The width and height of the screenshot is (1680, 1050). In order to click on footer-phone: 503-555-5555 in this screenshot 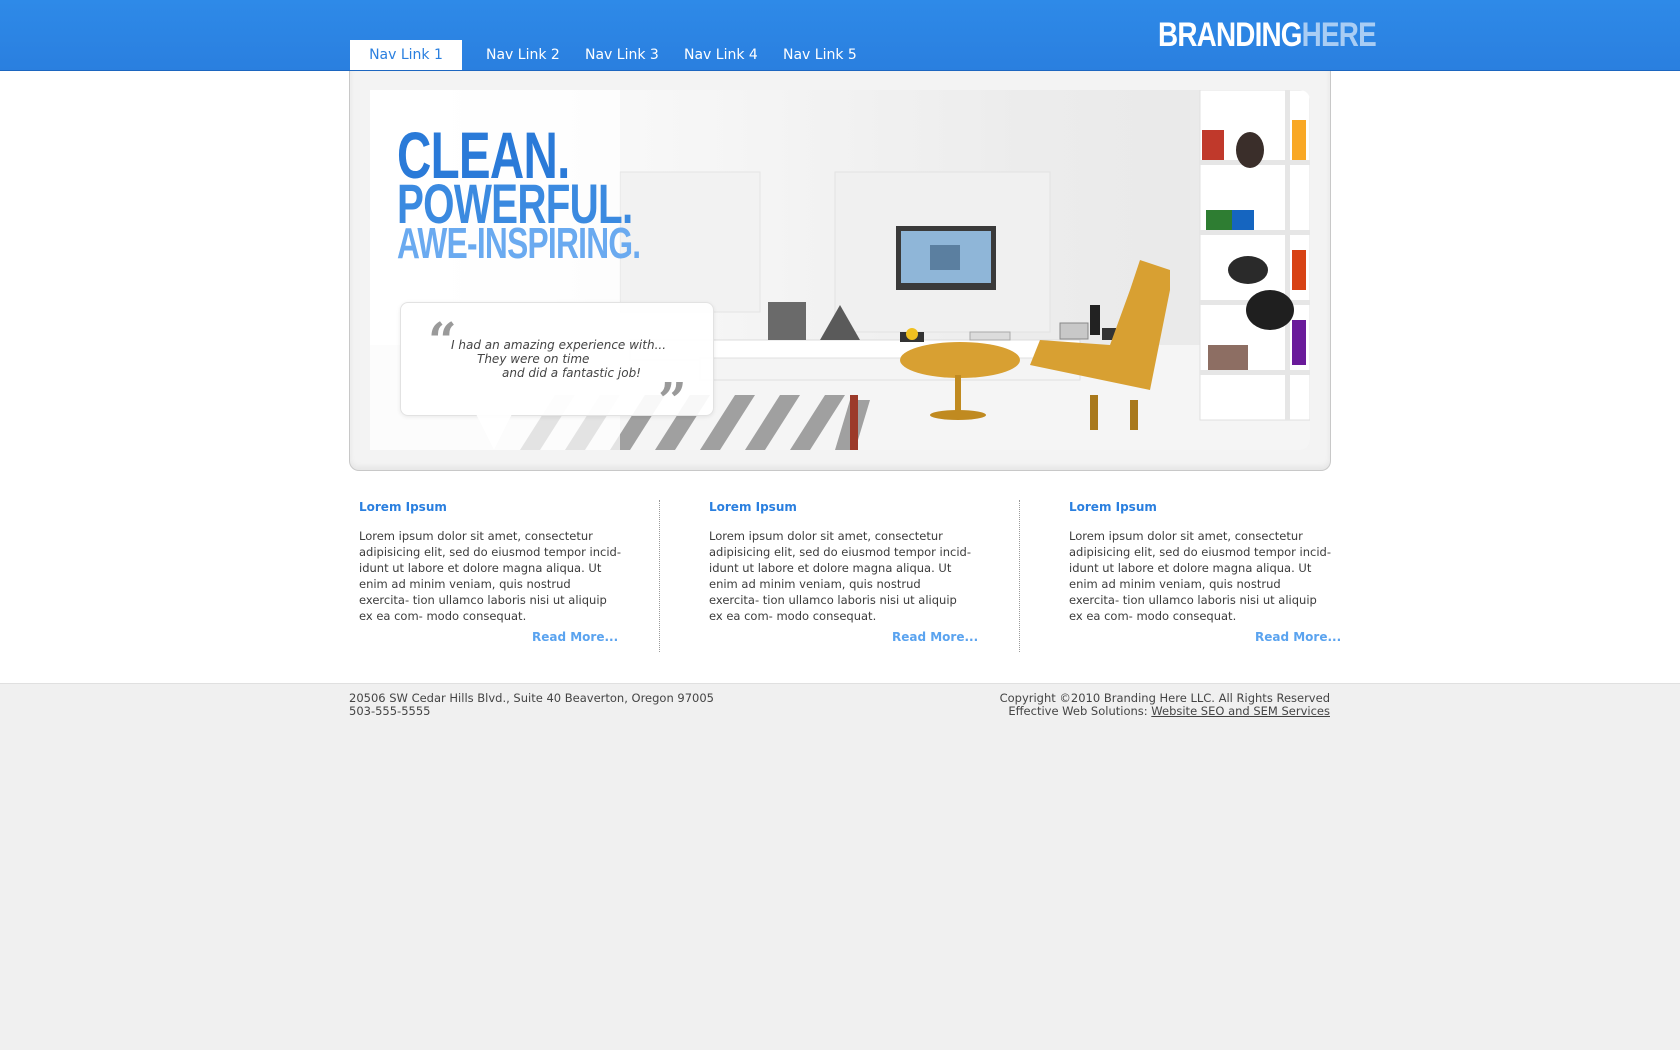, I will do `click(390, 711)`.